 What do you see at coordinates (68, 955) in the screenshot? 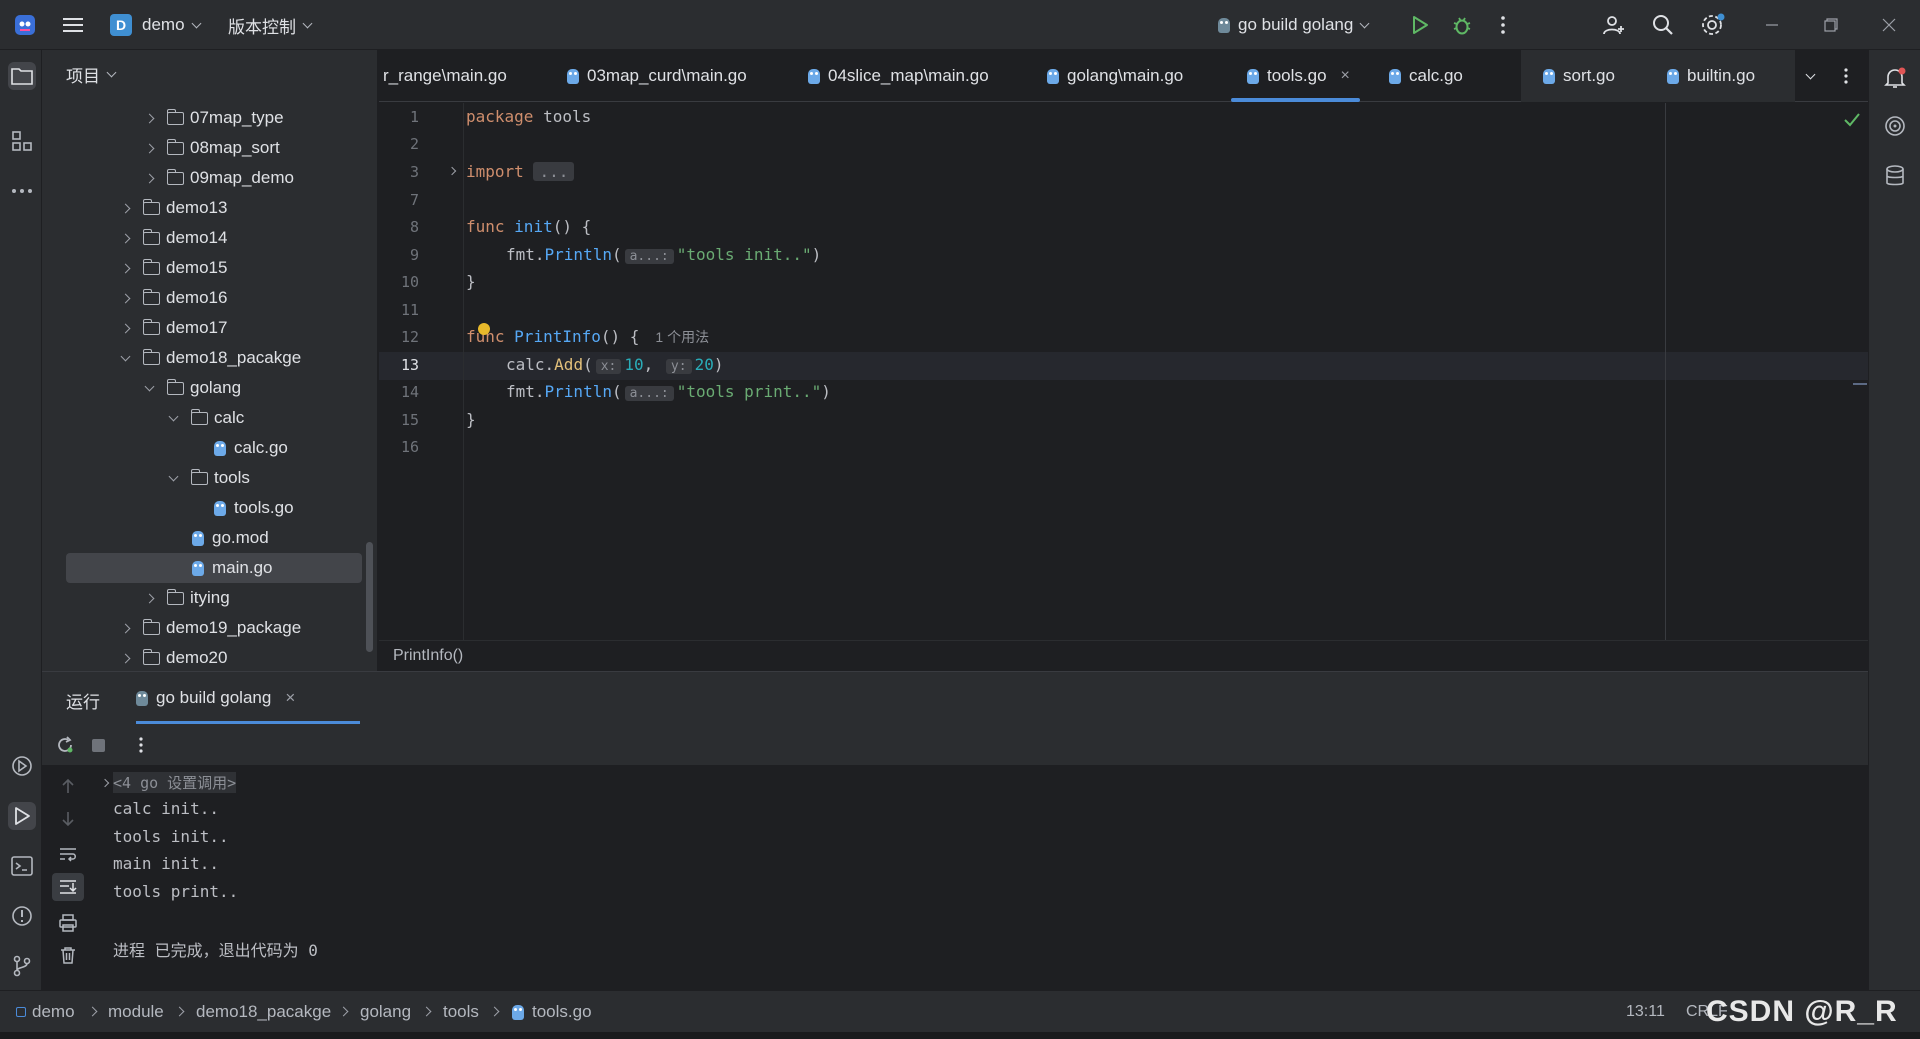
I see `trash-icon` at bounding box center [68, 955].